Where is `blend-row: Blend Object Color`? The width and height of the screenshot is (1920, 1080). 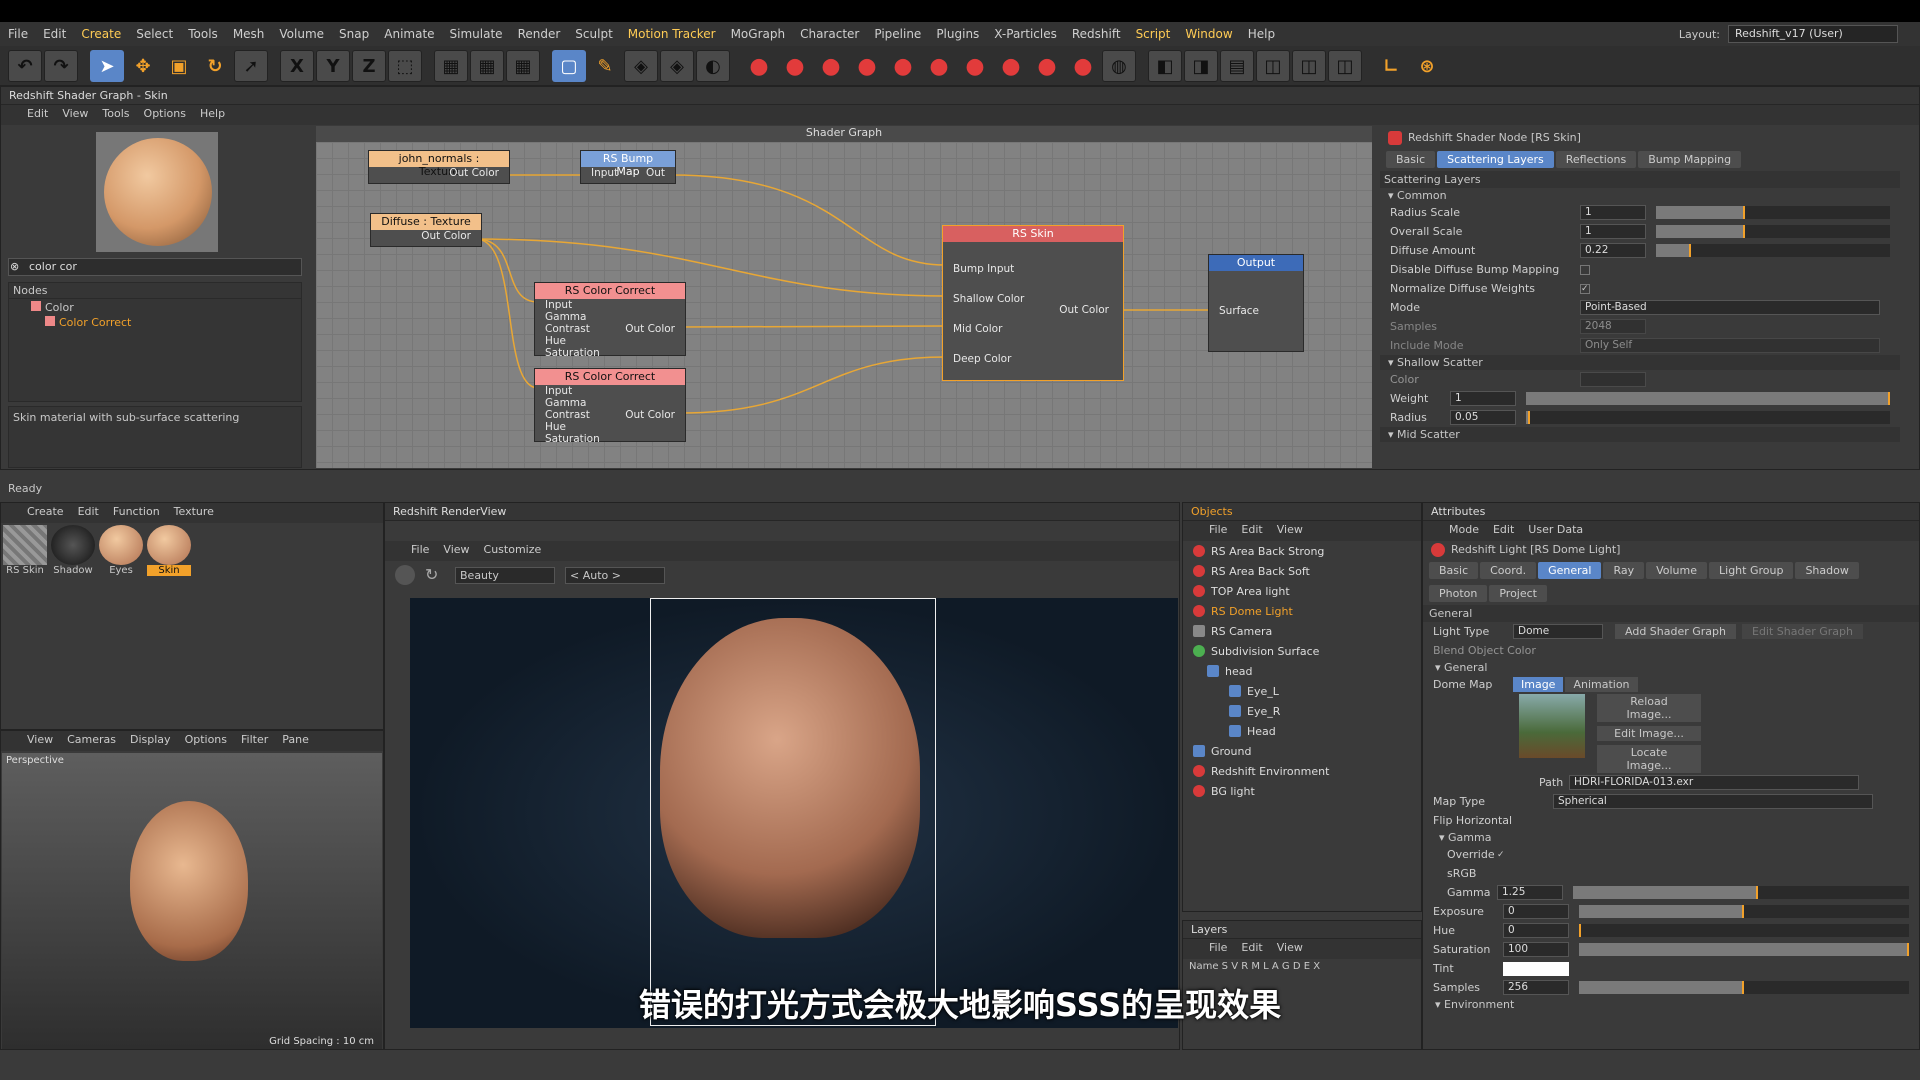 blend-row: Blend Object Color is located at coordinates (1671, 650).